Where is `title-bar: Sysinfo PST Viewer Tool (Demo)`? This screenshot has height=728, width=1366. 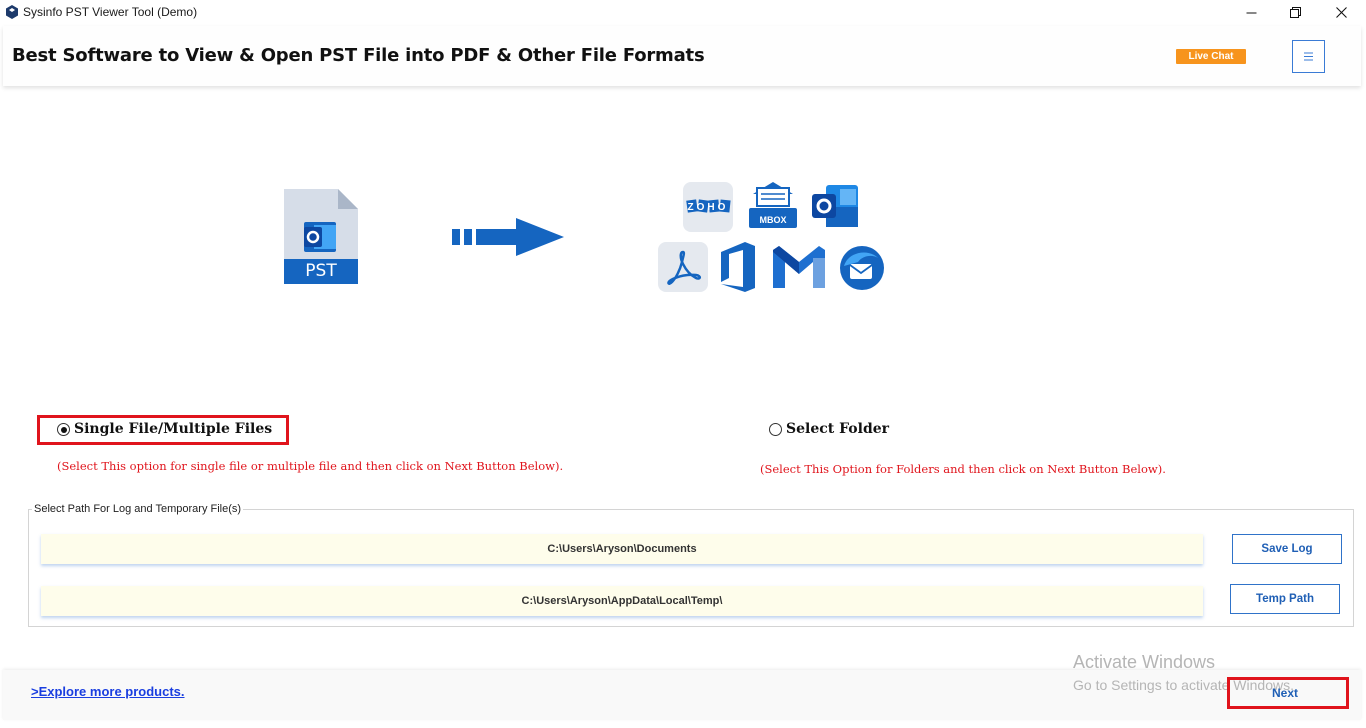 title-bar: Sysinfo PST Viewer Tool (Demo) is located at coordinates (683, 12).